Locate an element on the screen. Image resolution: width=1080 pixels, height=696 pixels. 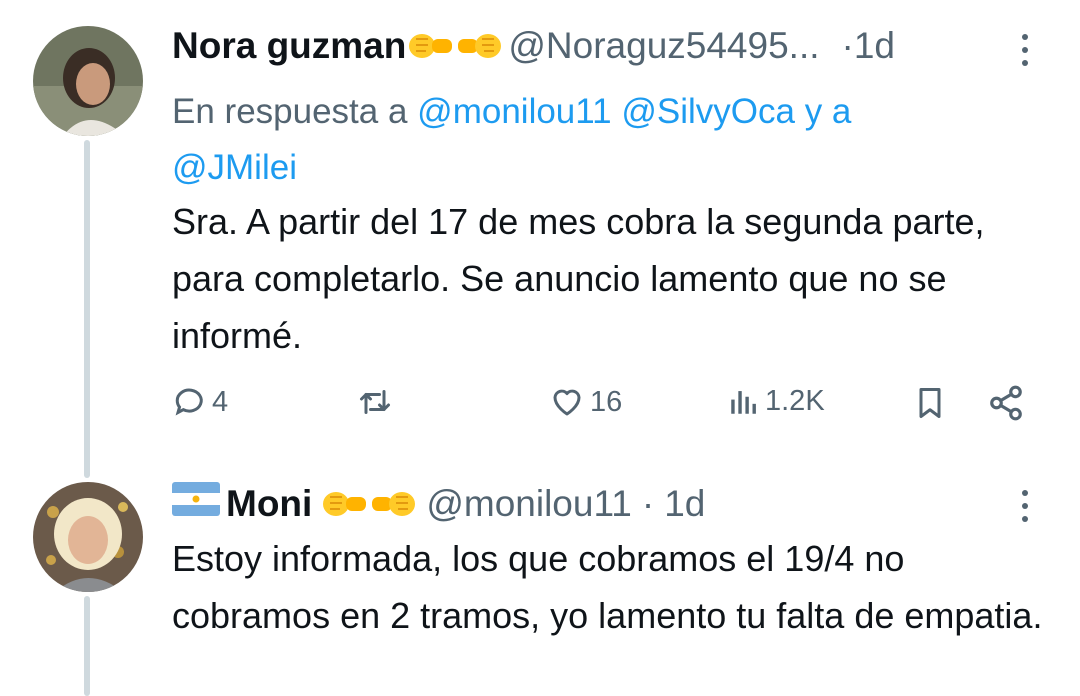
share-button is located at coordinates (1006, 403).